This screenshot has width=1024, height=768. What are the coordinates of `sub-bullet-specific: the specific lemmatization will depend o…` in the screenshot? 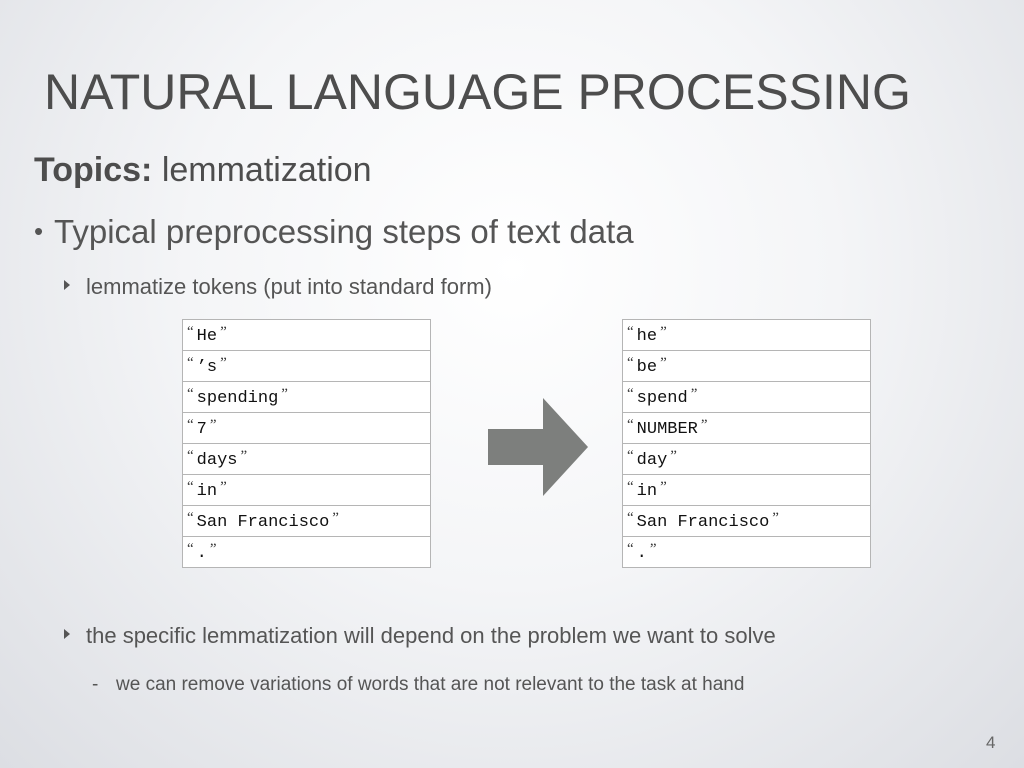 It's located at (420, 636).